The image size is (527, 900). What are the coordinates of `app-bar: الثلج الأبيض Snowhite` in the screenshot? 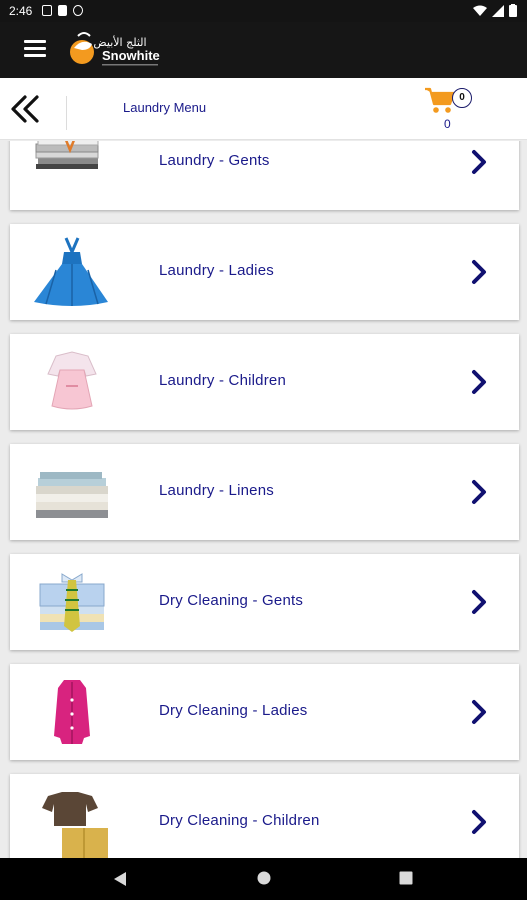 It's located at (263, 50).